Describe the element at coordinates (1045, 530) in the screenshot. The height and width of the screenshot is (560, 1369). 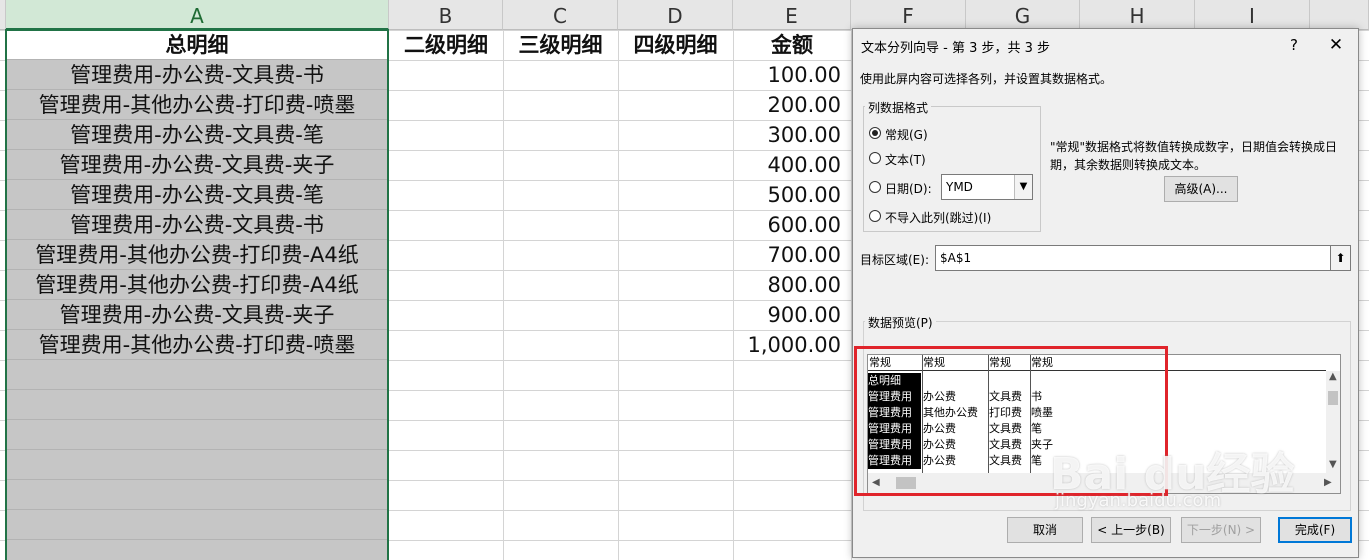
I see `cancel-button: 取消` at that location.